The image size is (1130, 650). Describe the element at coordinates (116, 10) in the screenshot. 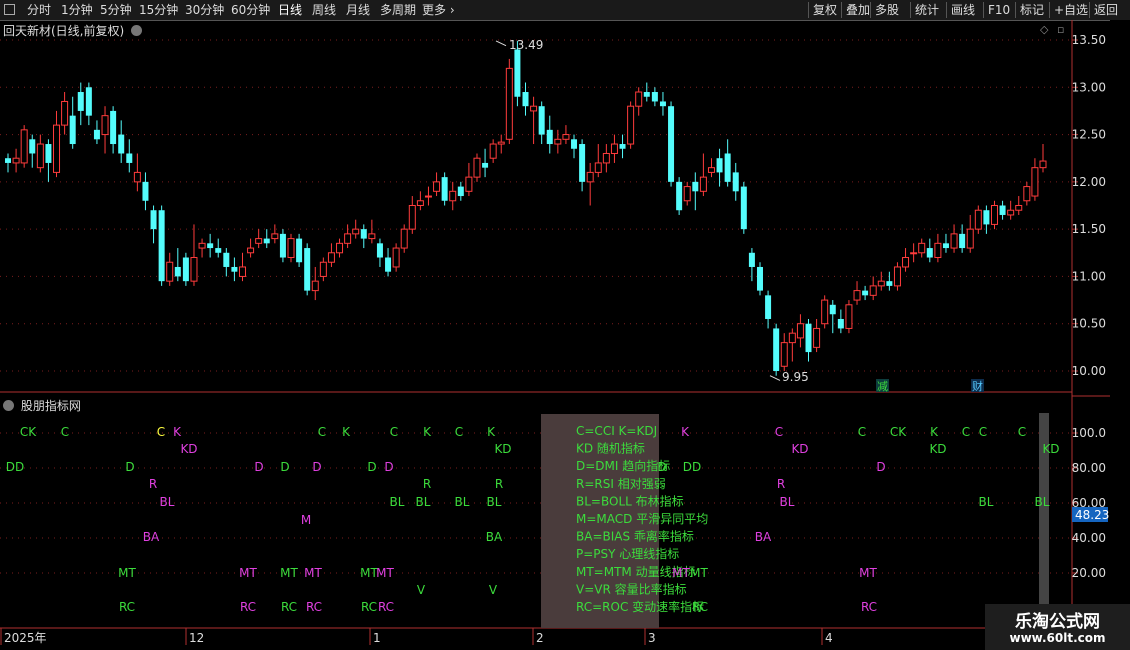

I see `period-tab-2: 5分钟` at that location.